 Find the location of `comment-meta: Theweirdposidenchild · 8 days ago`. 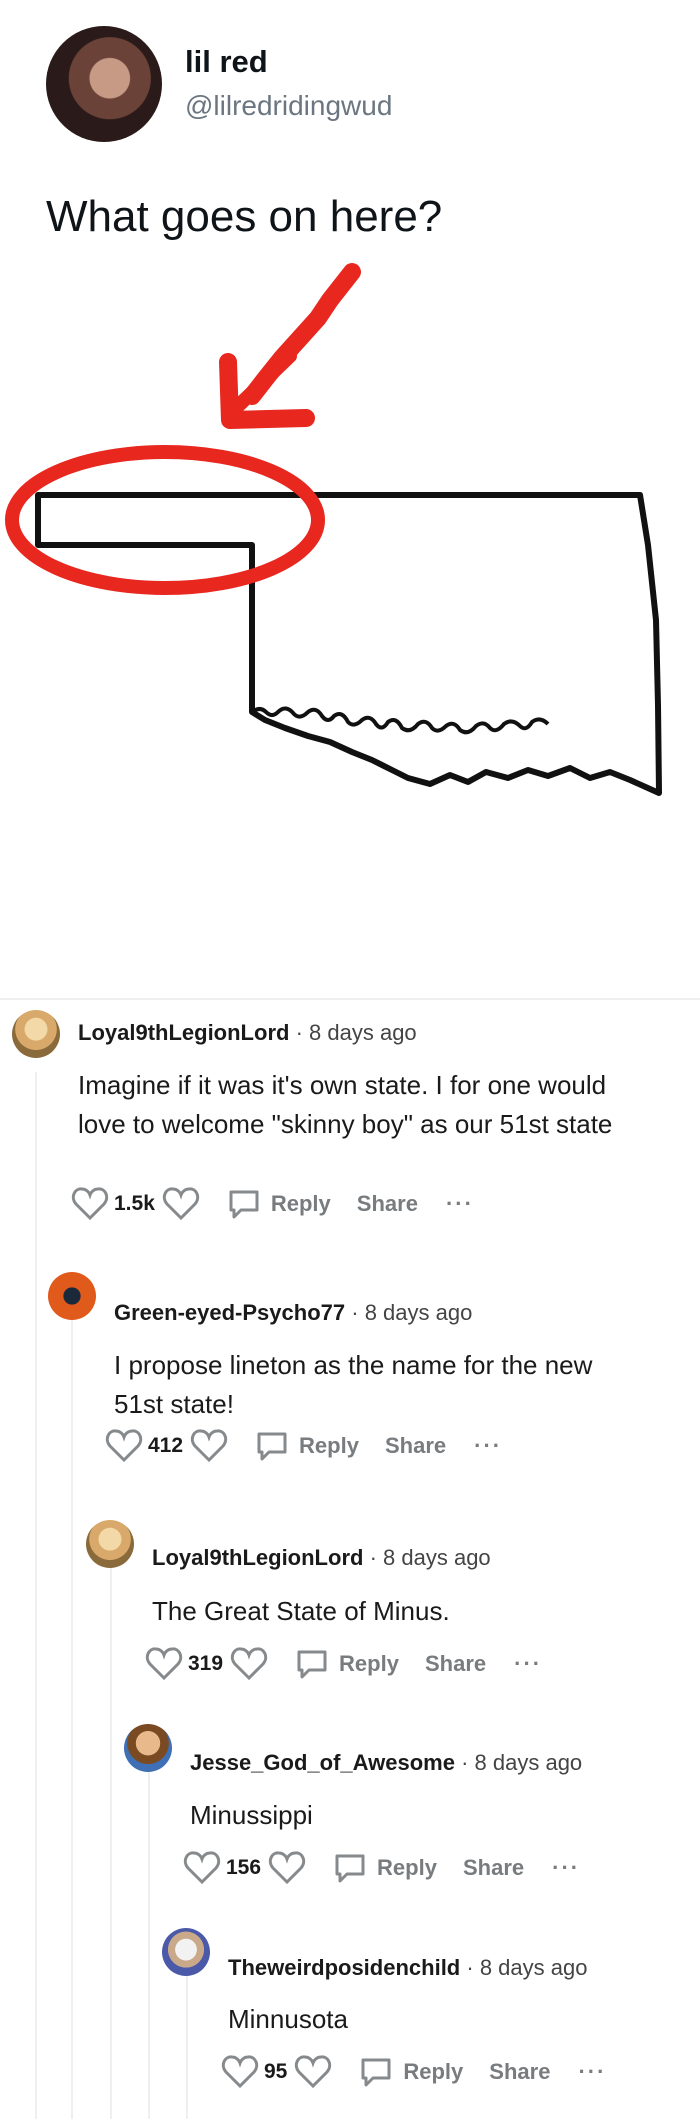

comment-meta: Theweirdposidenchild · 8 days ago is located at coordinates (408, 1967).